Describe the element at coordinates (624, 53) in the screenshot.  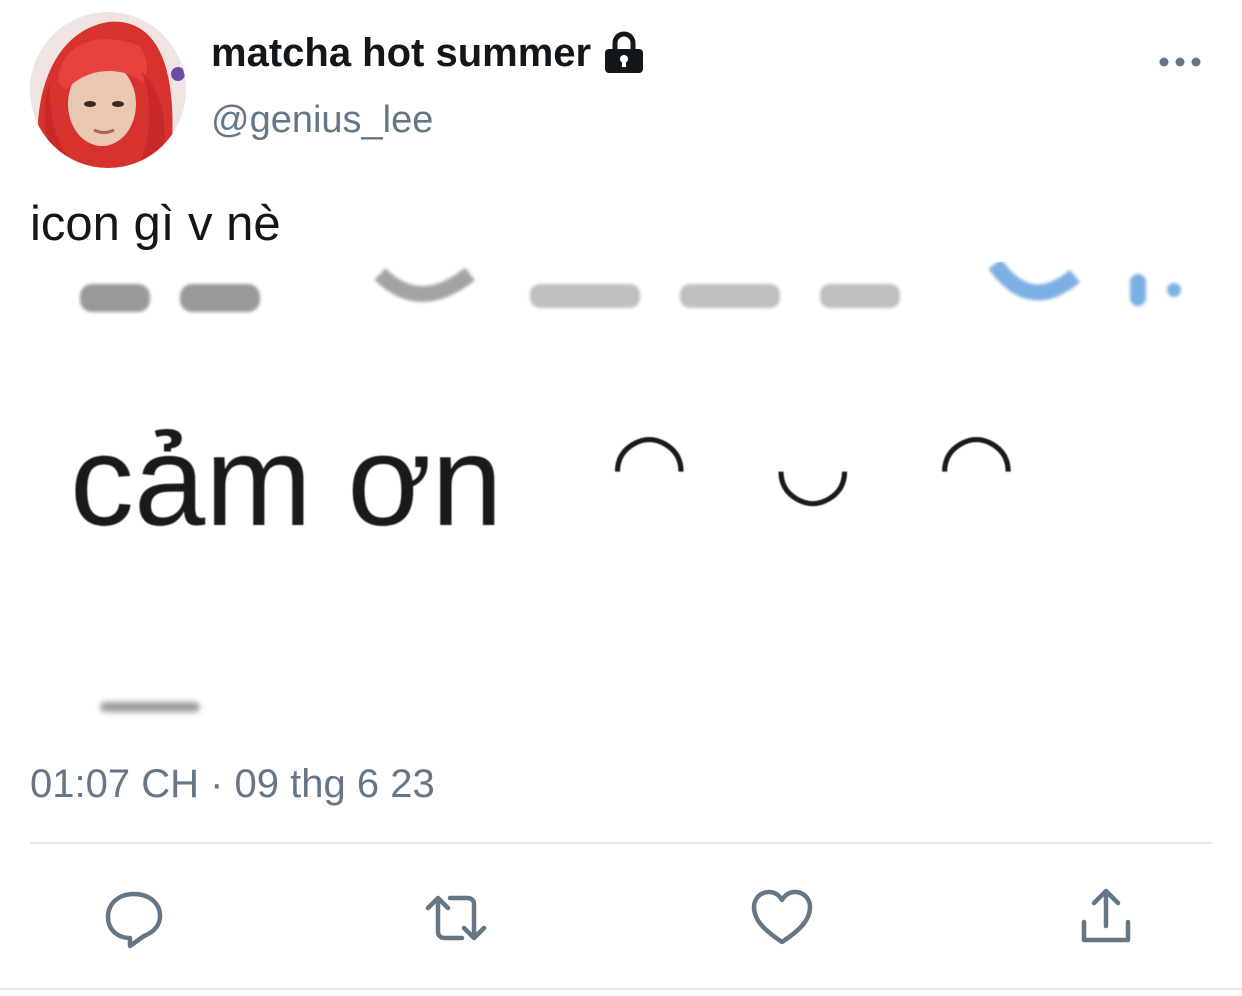
I see `lock-icon` at that location.